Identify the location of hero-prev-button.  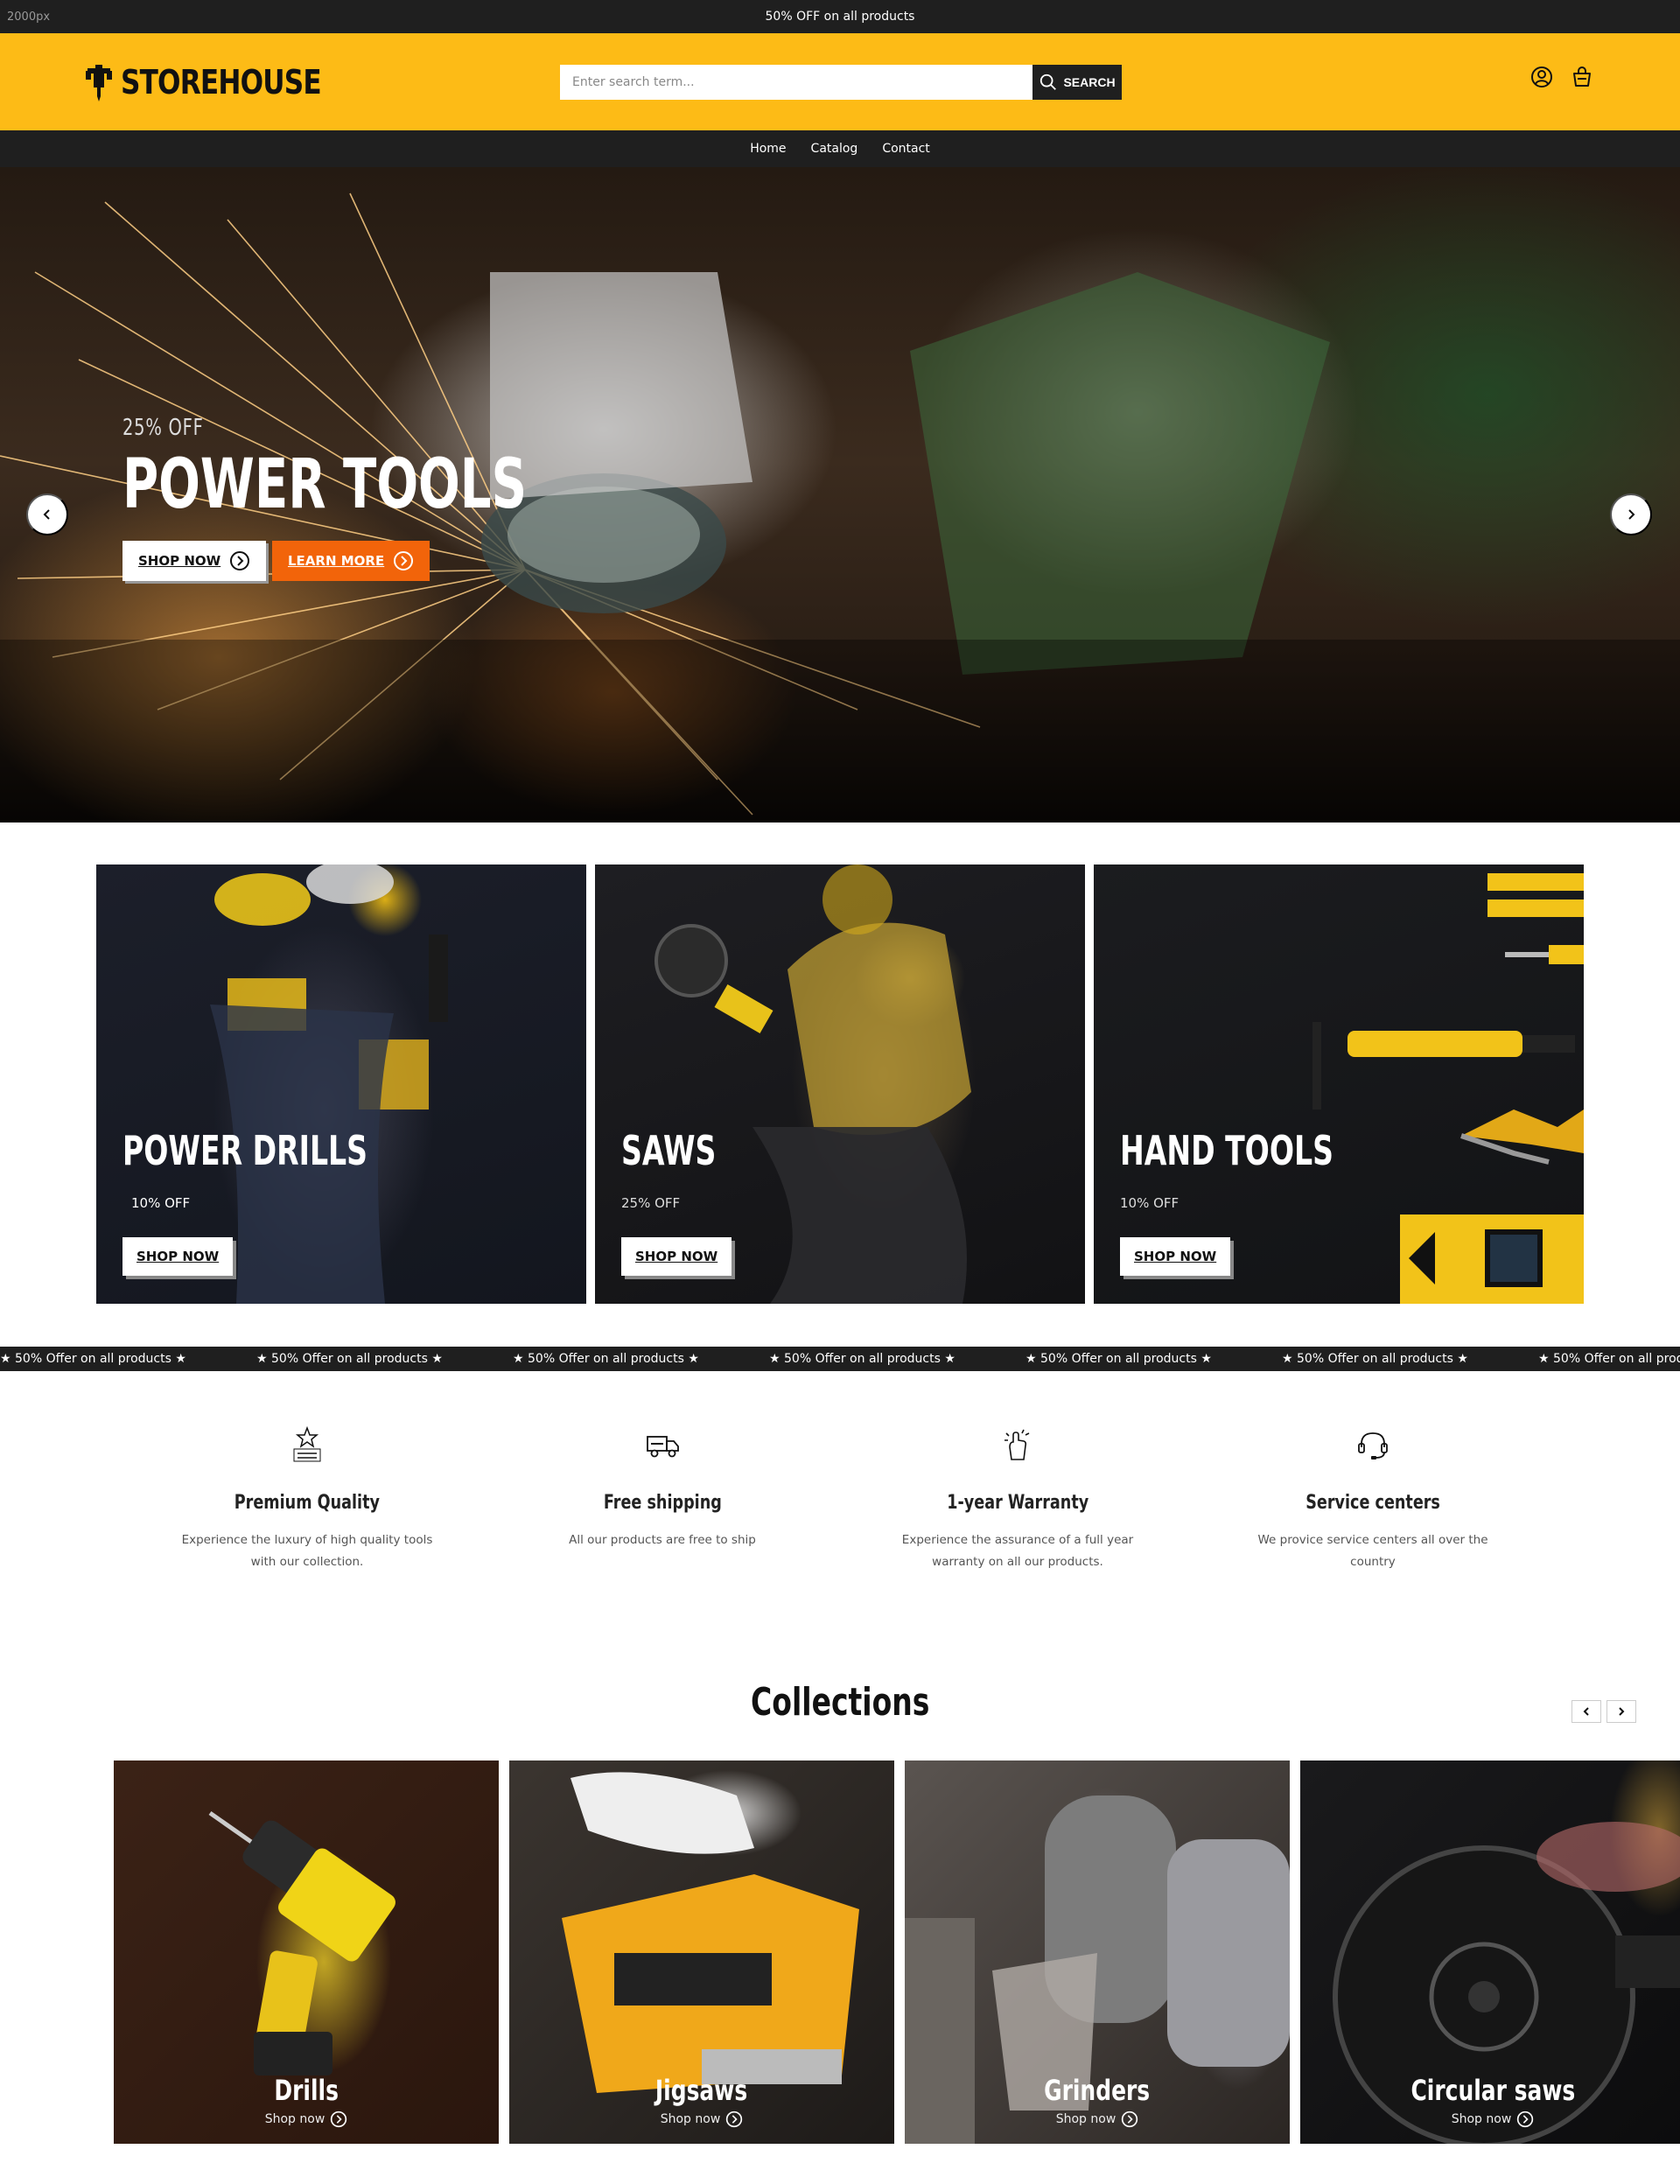
(47, 515).